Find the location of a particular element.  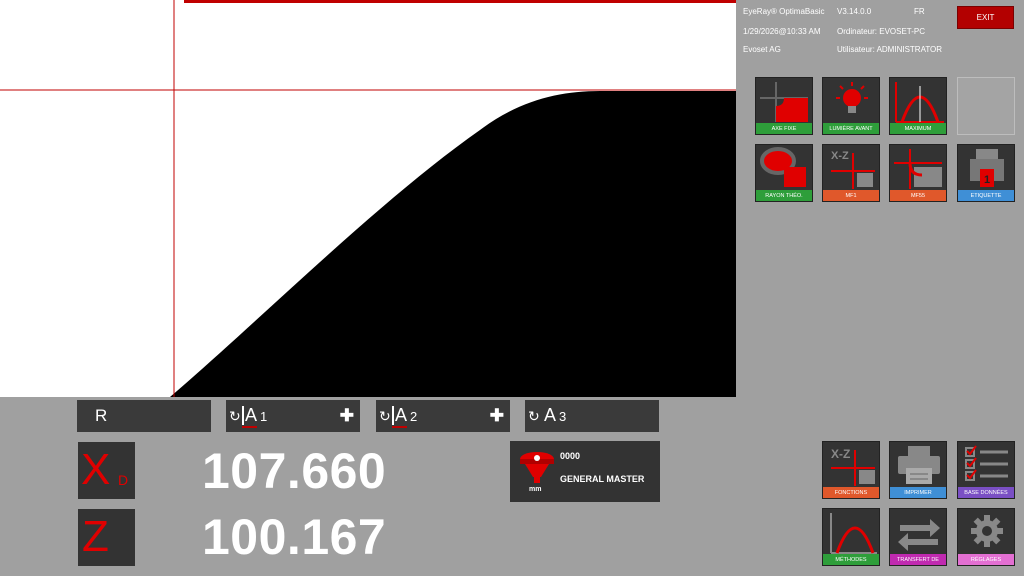

printer-icon is located at coordinates (919, 465).